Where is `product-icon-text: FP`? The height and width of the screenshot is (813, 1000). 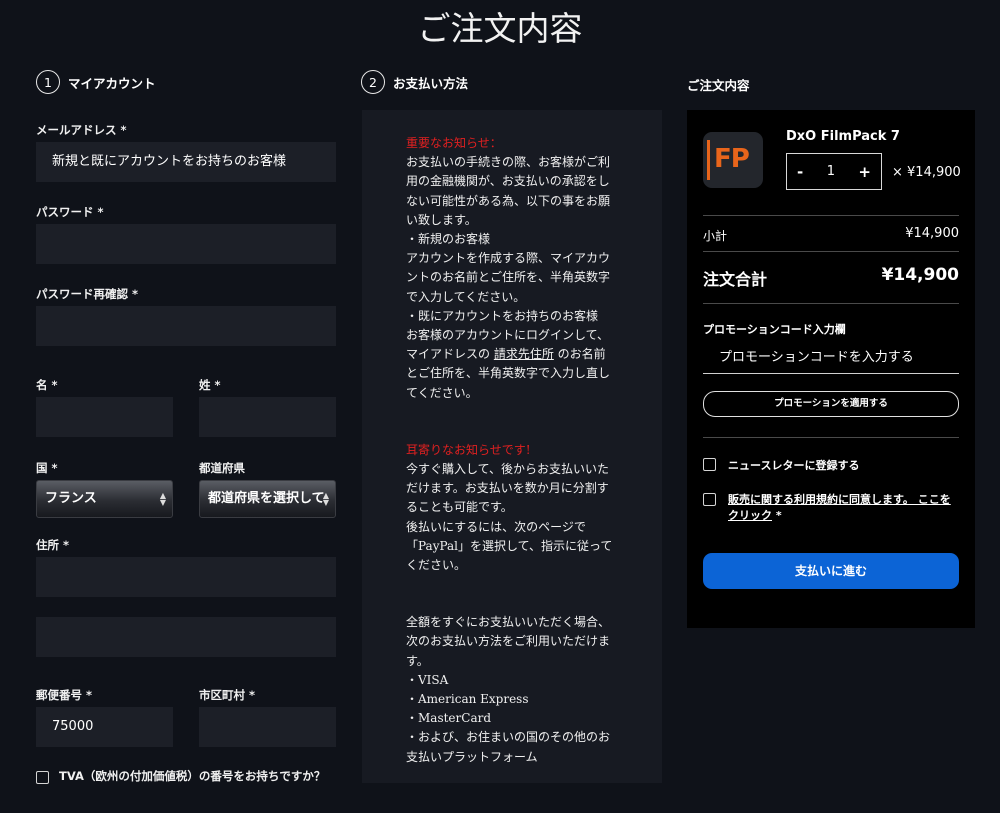
product-icon-text: FP is located at coordinates (732, 159).